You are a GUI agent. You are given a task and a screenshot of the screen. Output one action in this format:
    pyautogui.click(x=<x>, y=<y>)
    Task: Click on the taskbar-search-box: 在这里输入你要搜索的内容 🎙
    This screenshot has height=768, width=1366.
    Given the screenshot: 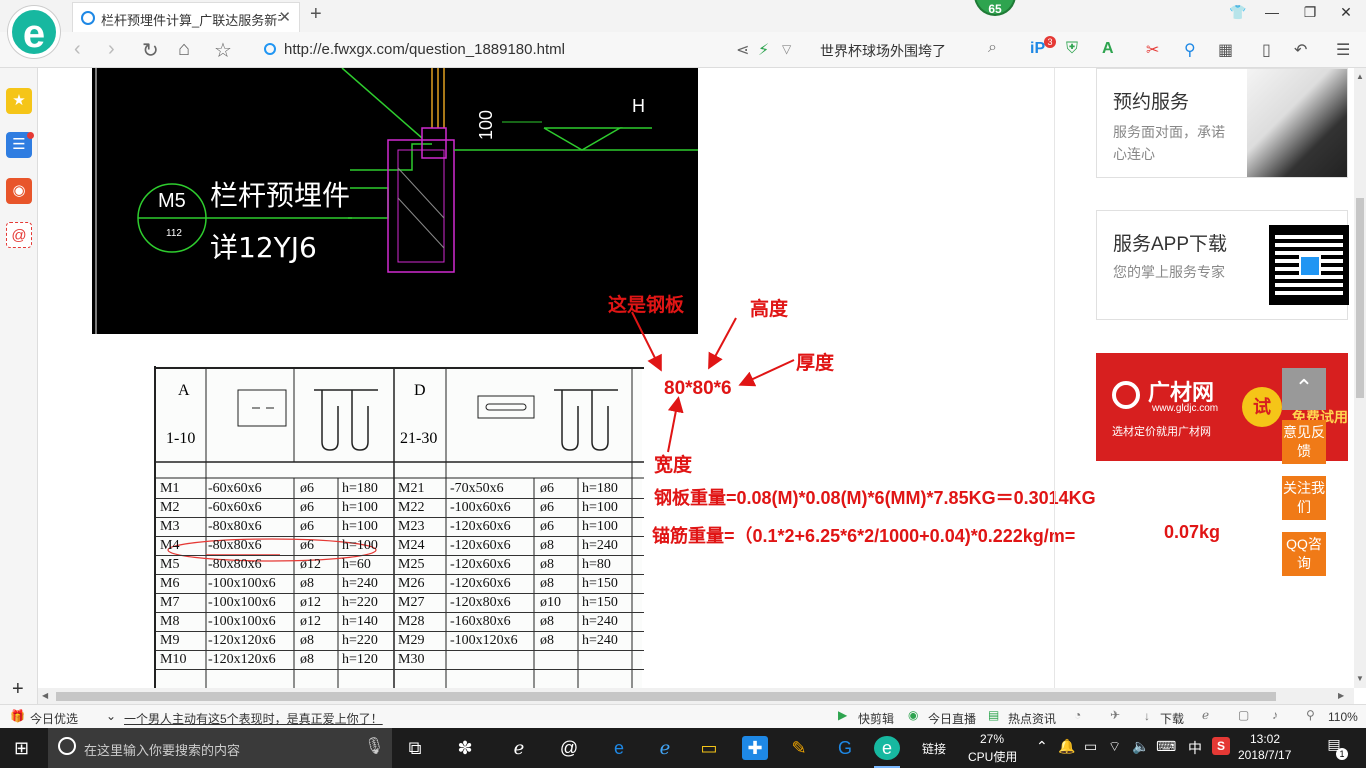 What is the action you would take?
    pyautogui.click(x=220, y=748)
    